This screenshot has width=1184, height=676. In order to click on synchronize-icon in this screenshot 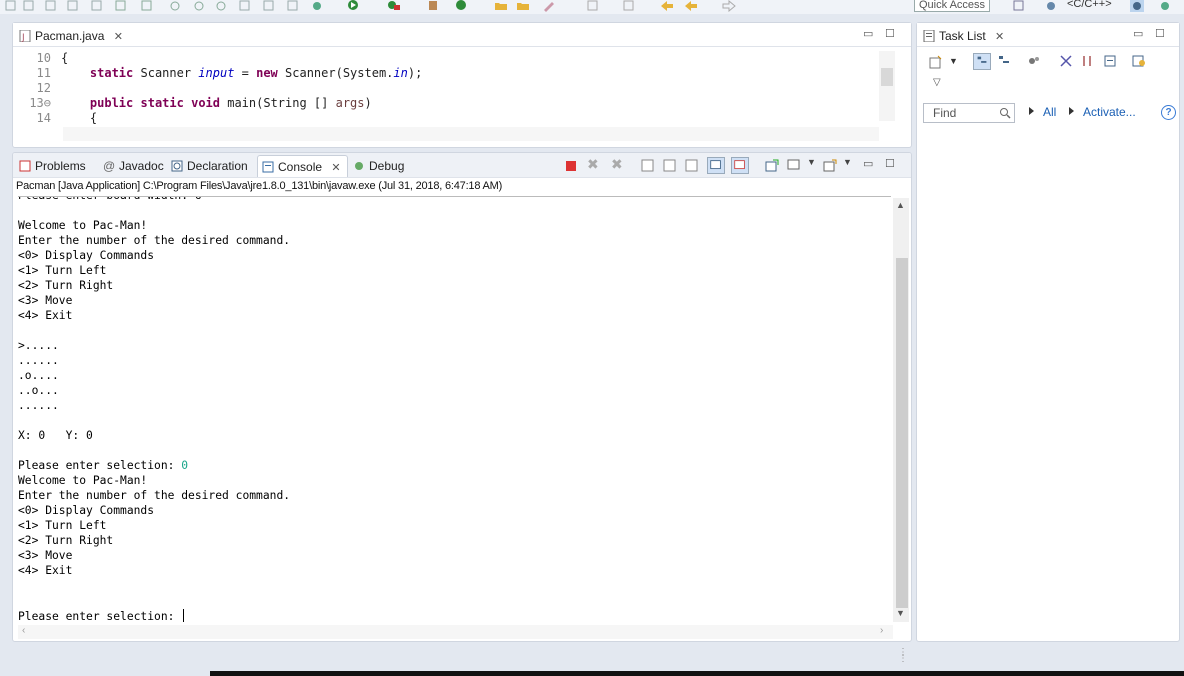, I will do `click(1139, 61)`.